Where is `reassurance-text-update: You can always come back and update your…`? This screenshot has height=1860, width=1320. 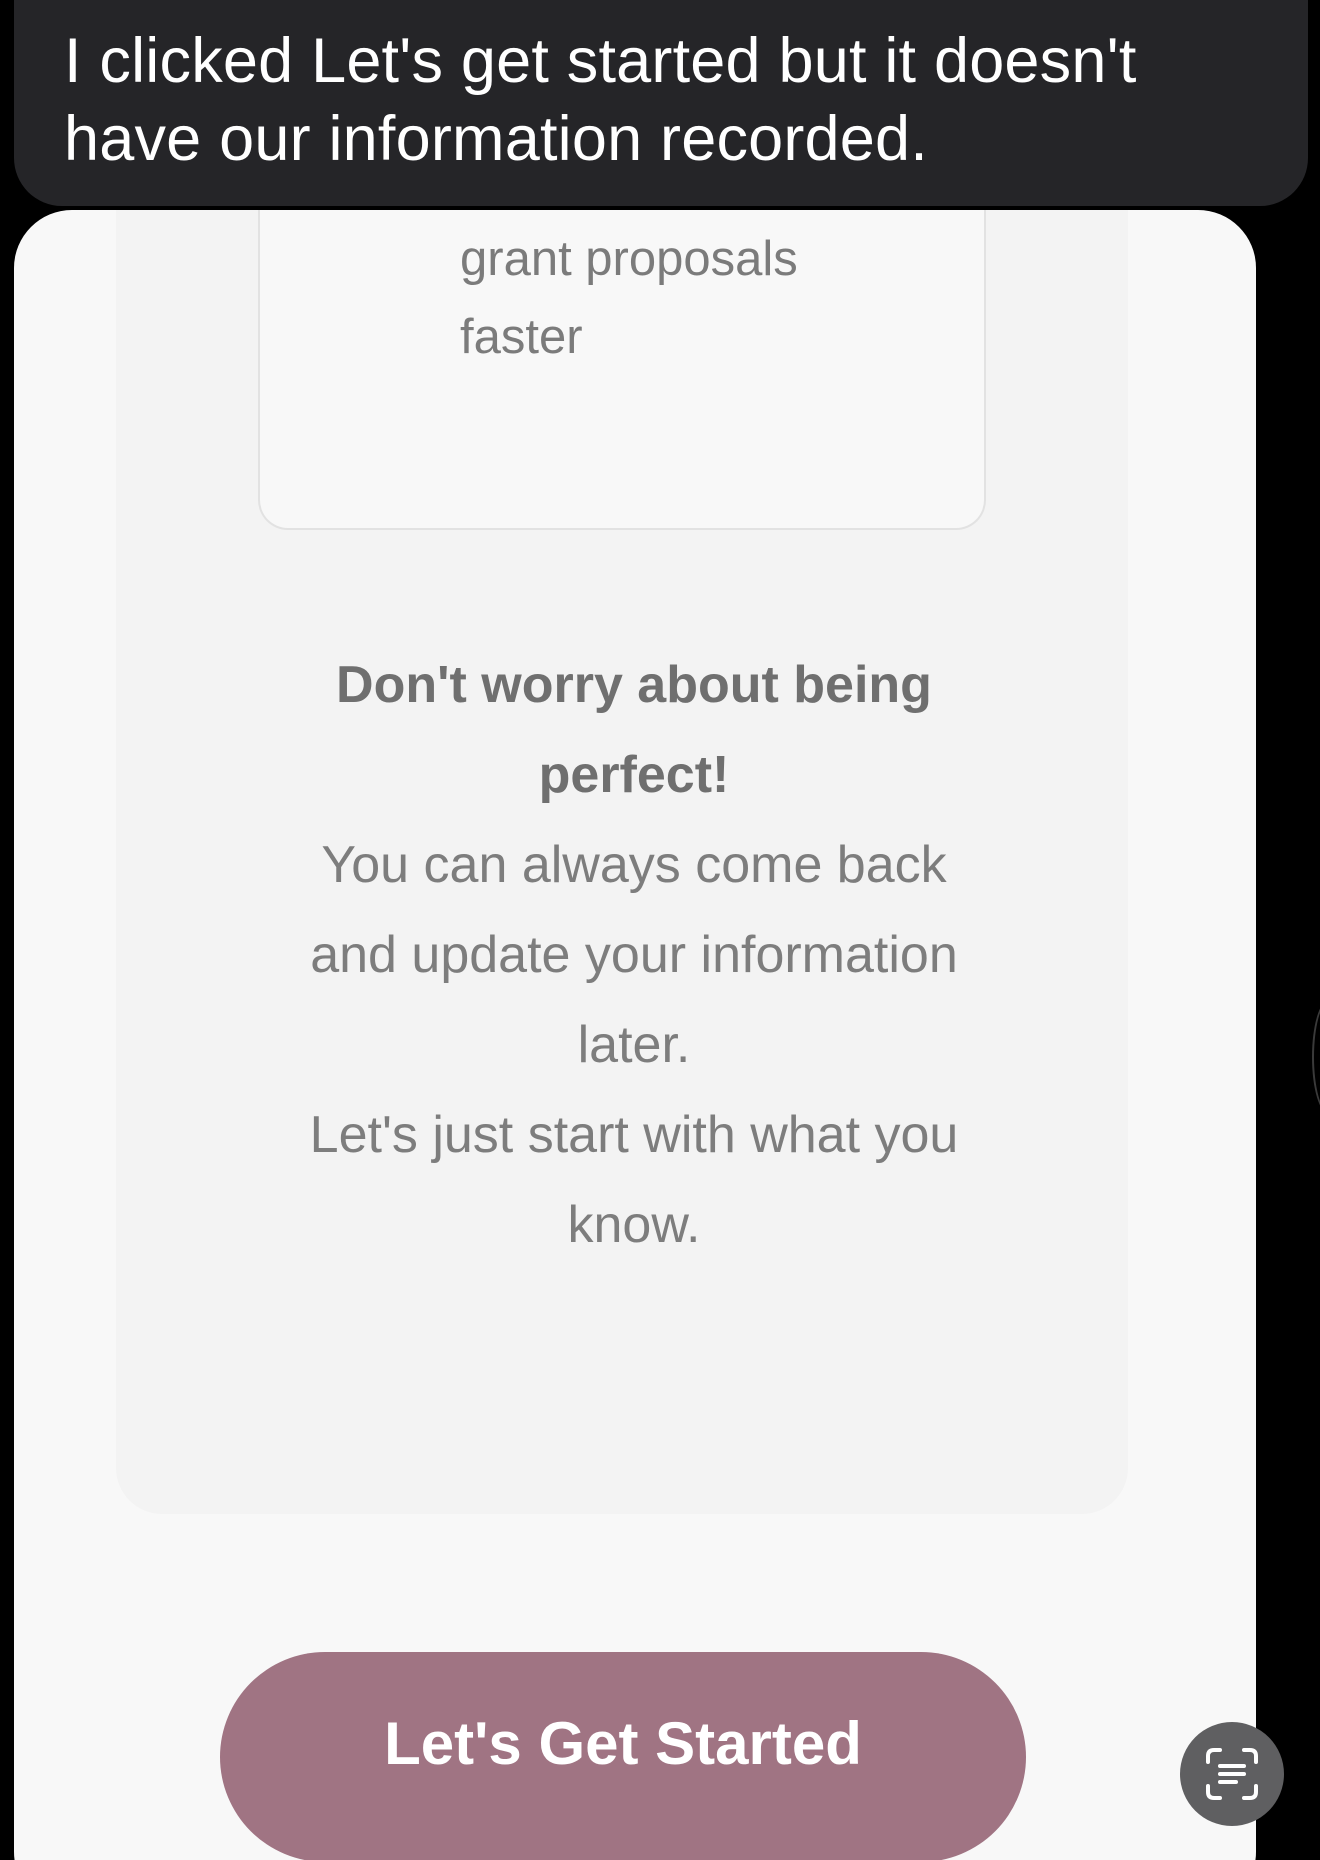 reassurance-text-update: You can always come back and update your… is located at coordinates (634, 955).